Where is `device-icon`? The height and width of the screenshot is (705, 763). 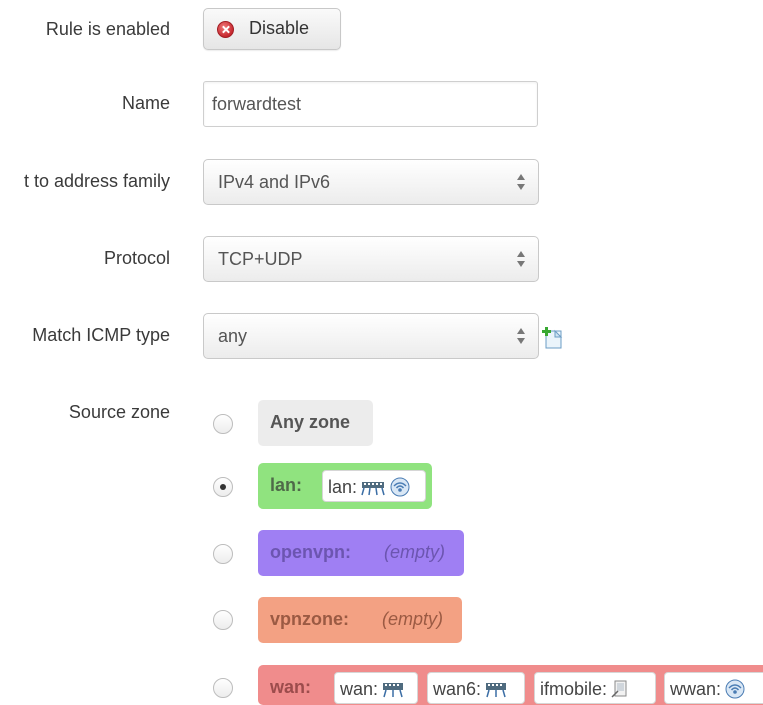
device-icon is located at coordinates (619, 689).